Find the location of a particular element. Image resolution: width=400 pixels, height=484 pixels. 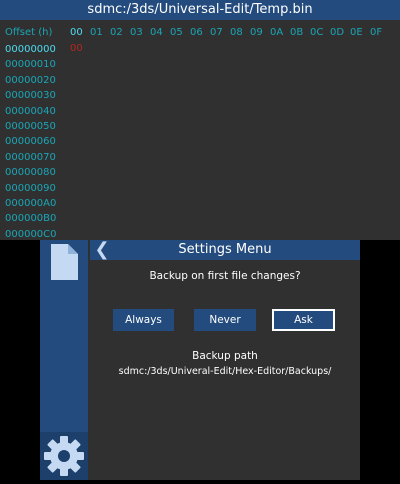

ask-button: Ask is located at coordinates (303, 320).